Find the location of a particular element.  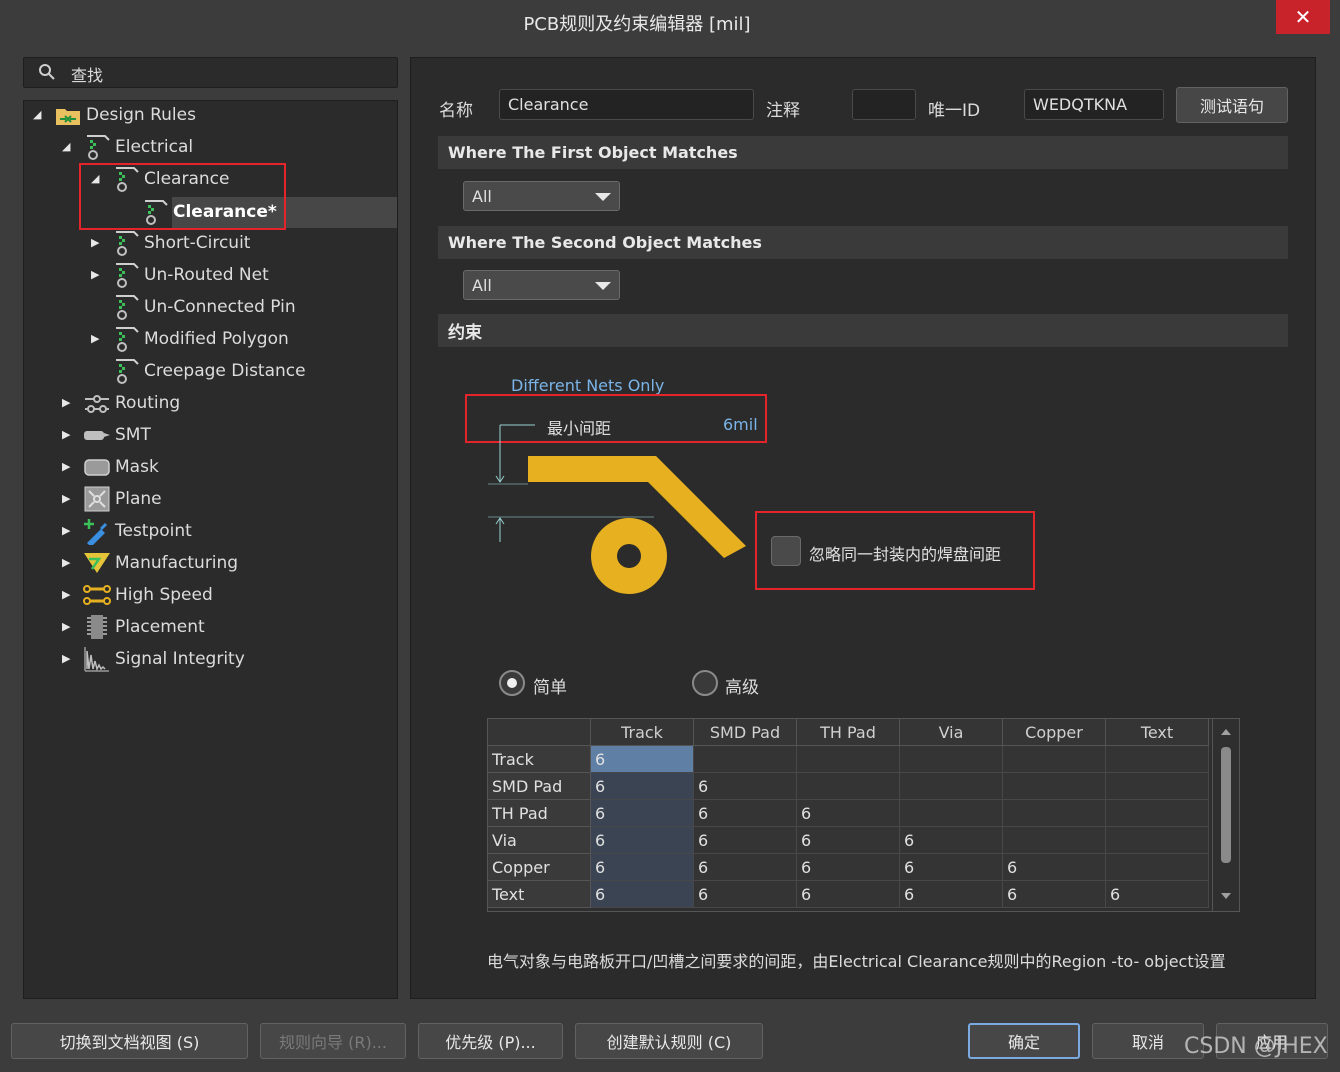

comment-input is located at coordinates (884, 104).